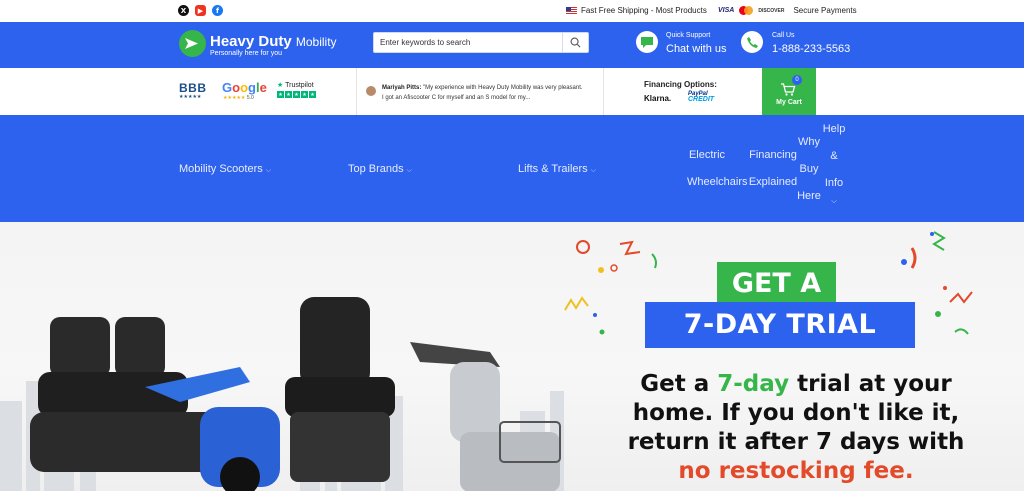  What do you see at coordinates (680, 84) in the screenshot?
I see `financing-label: Financing Options:` at bounding box center [680, 84].